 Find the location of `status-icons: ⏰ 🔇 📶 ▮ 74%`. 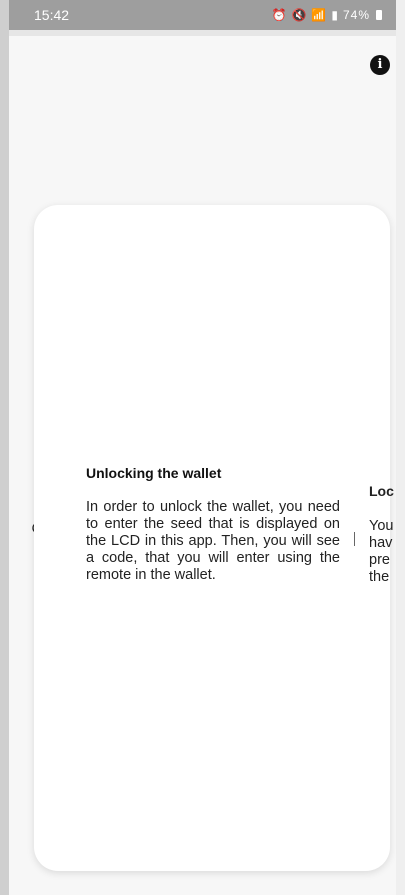

status-icons: ⏰ 🔇 📶 ▮ 74% is located at coordinates (326, 15).